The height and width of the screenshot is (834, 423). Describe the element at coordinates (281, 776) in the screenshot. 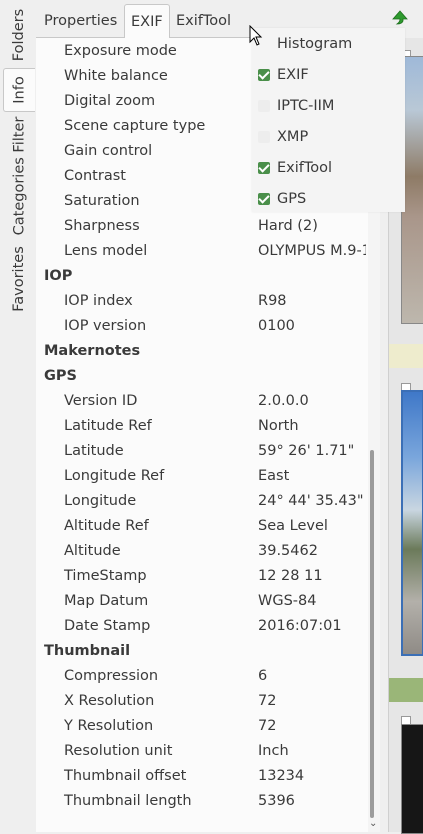

I see `field-value: 13234` at that location.